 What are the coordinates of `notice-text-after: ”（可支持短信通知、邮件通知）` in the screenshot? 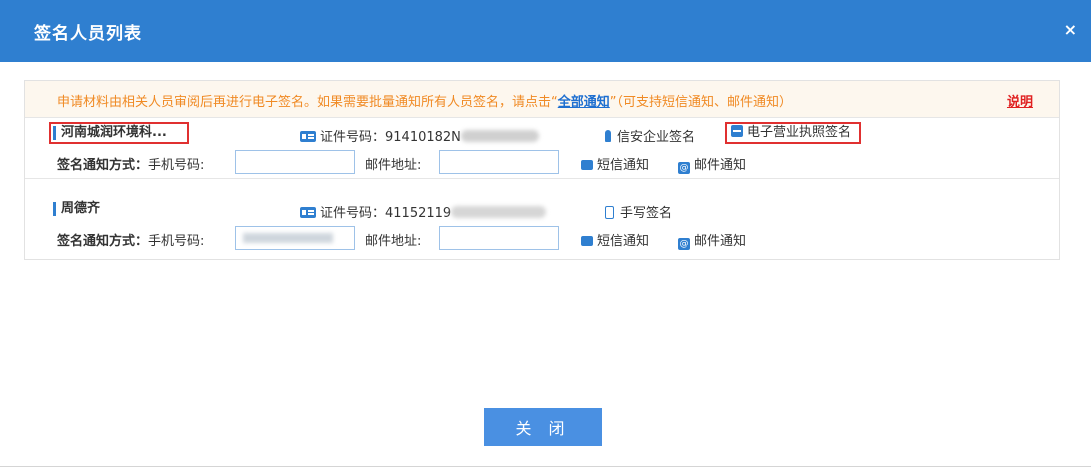 It's located at (701, 102).